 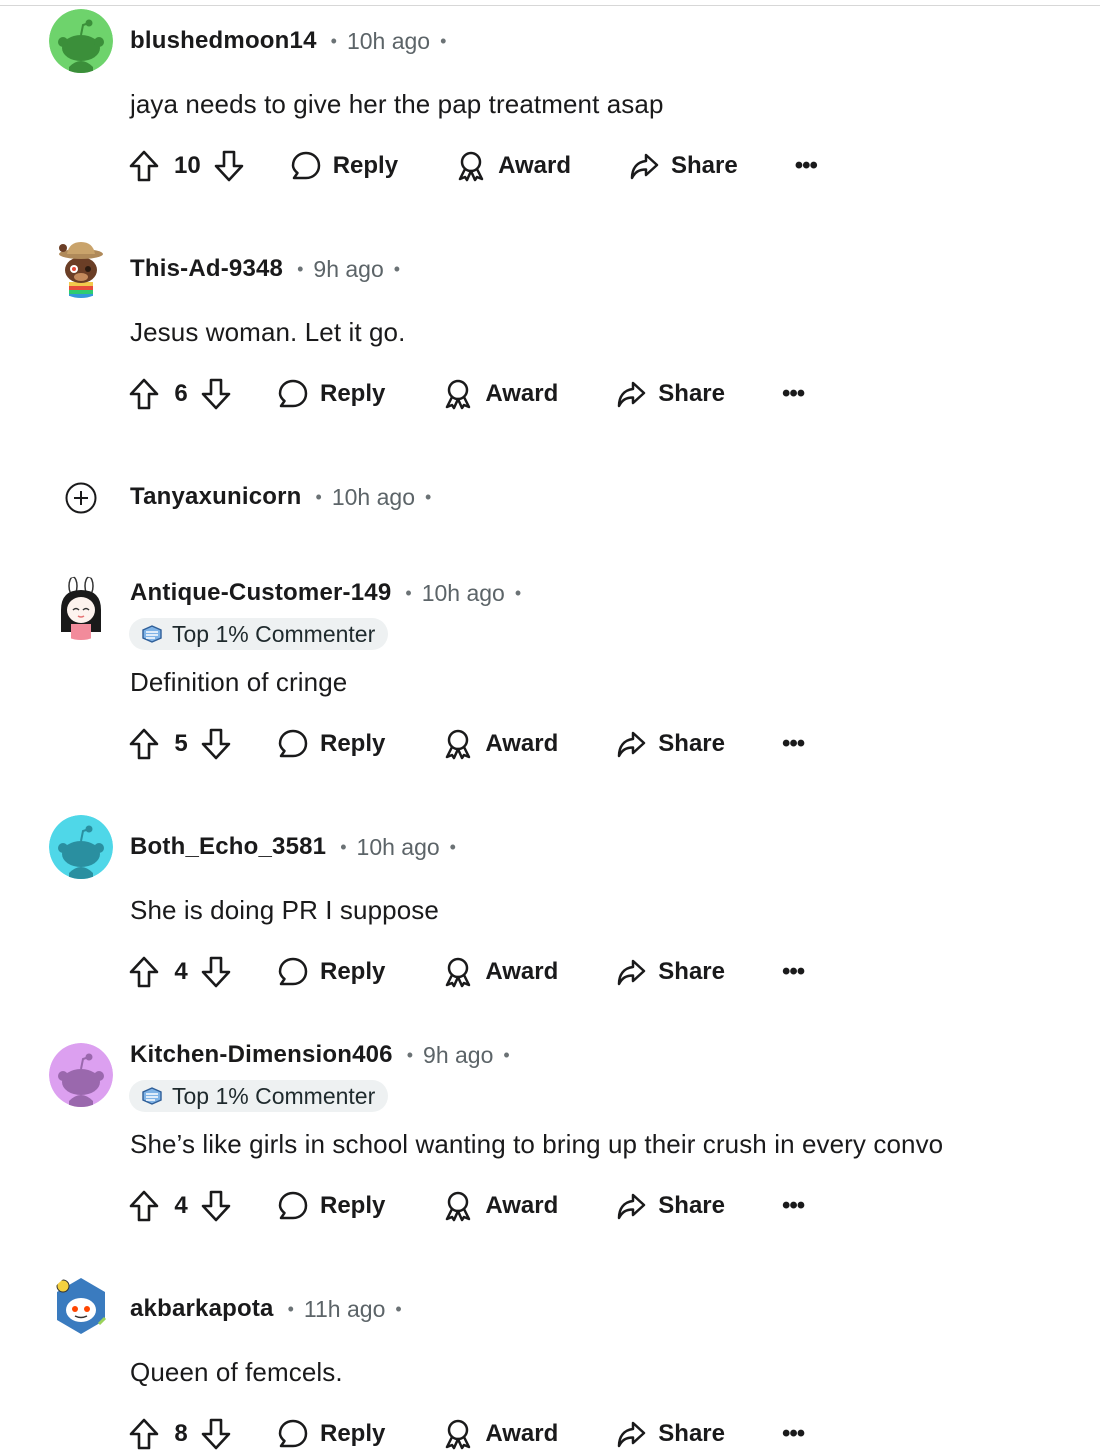 I want to click on comment-meta: blushedmoon14 • 10h ago •, so click(x=288, y=41).